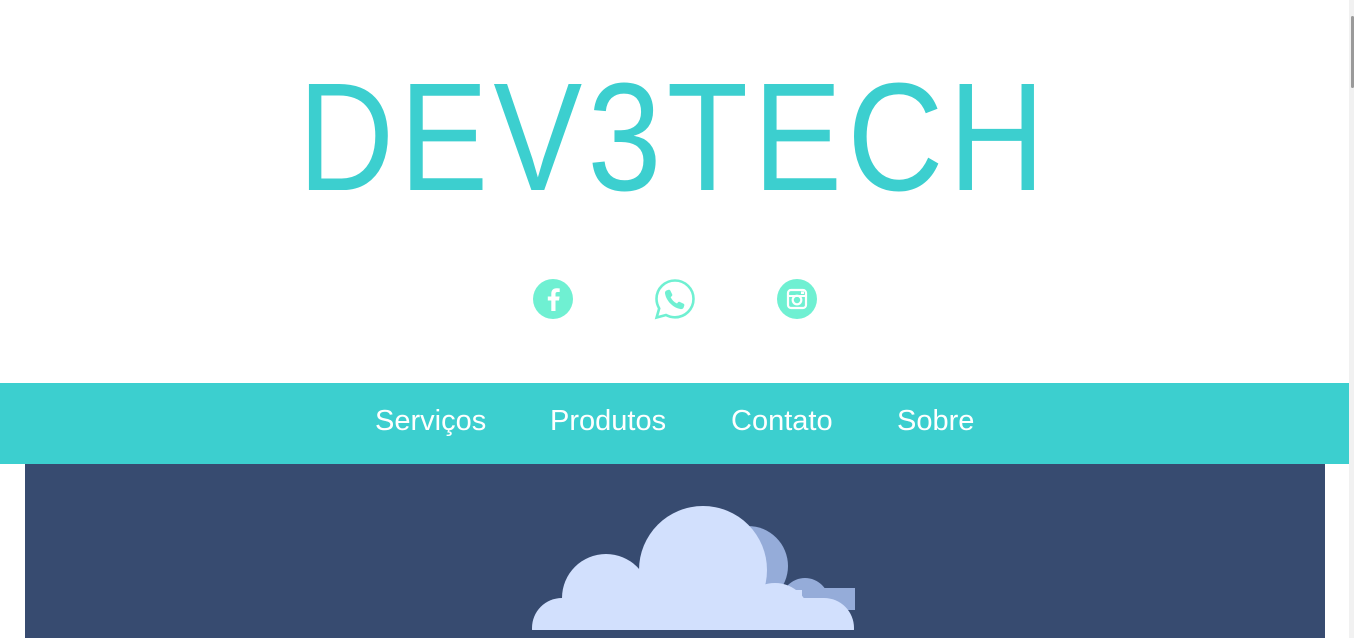 This screenshot has width=1354, height=638. I want to click on brand-logo: DEV3TECH, so click(674, 134).